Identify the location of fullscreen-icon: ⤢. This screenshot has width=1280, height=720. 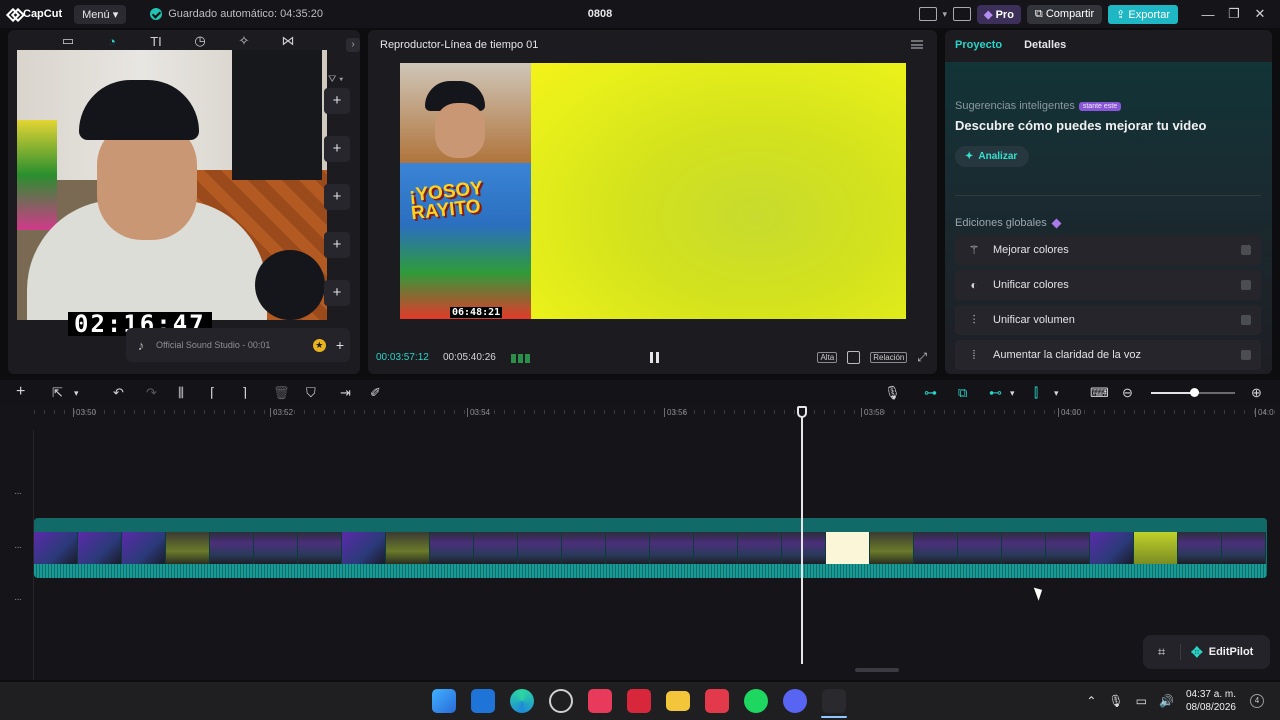
(922, 357).